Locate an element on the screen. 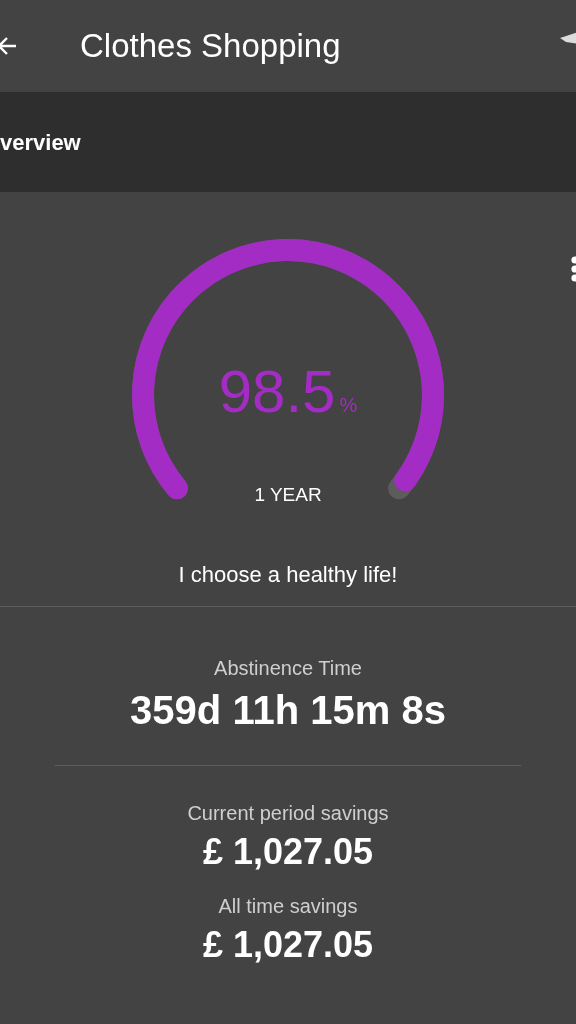 This screenshot has width=576, height=1024. tab: verview is located at coordinates (40, 143).